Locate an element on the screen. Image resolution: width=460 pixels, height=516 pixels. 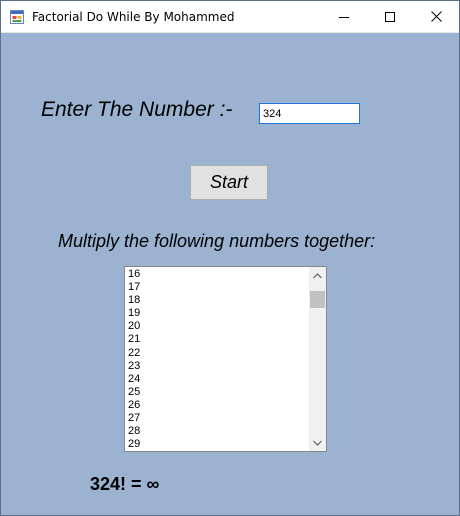
close-icon is located at coordinates (436, 16).